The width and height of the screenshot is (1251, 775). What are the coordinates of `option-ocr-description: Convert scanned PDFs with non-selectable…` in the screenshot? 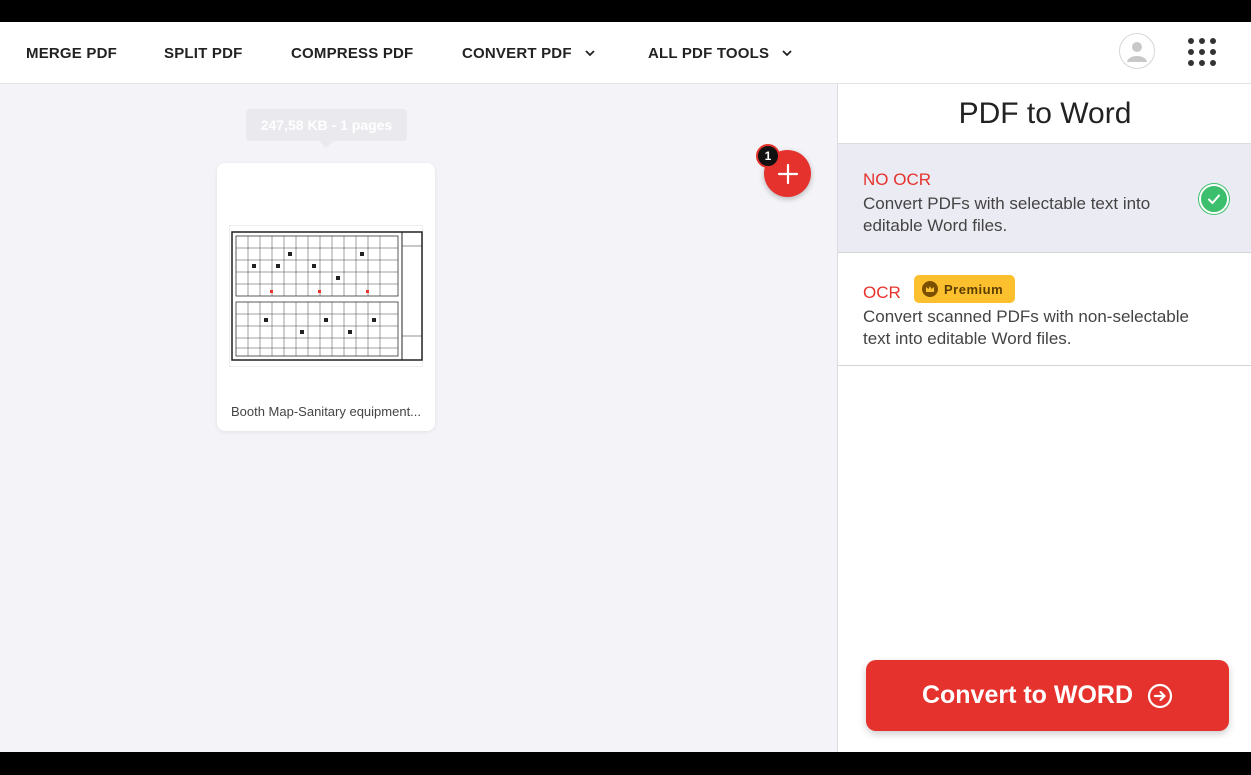 It's located at (1026, 327).